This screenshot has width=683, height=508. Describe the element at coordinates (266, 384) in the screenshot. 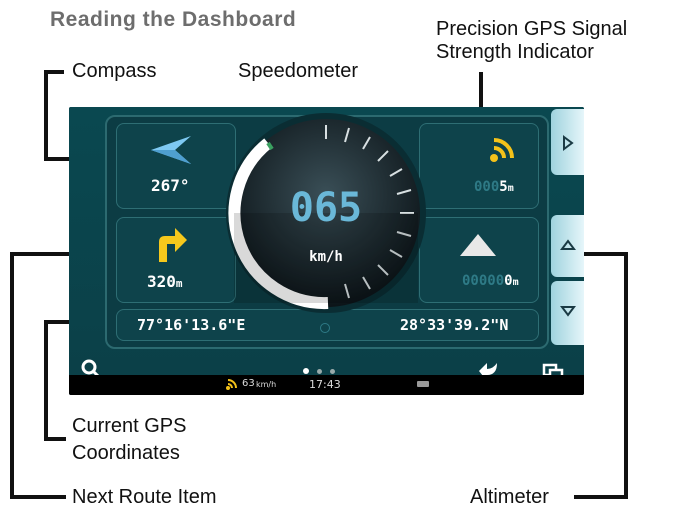

I see `status-speed-unit: km/h` at that location.